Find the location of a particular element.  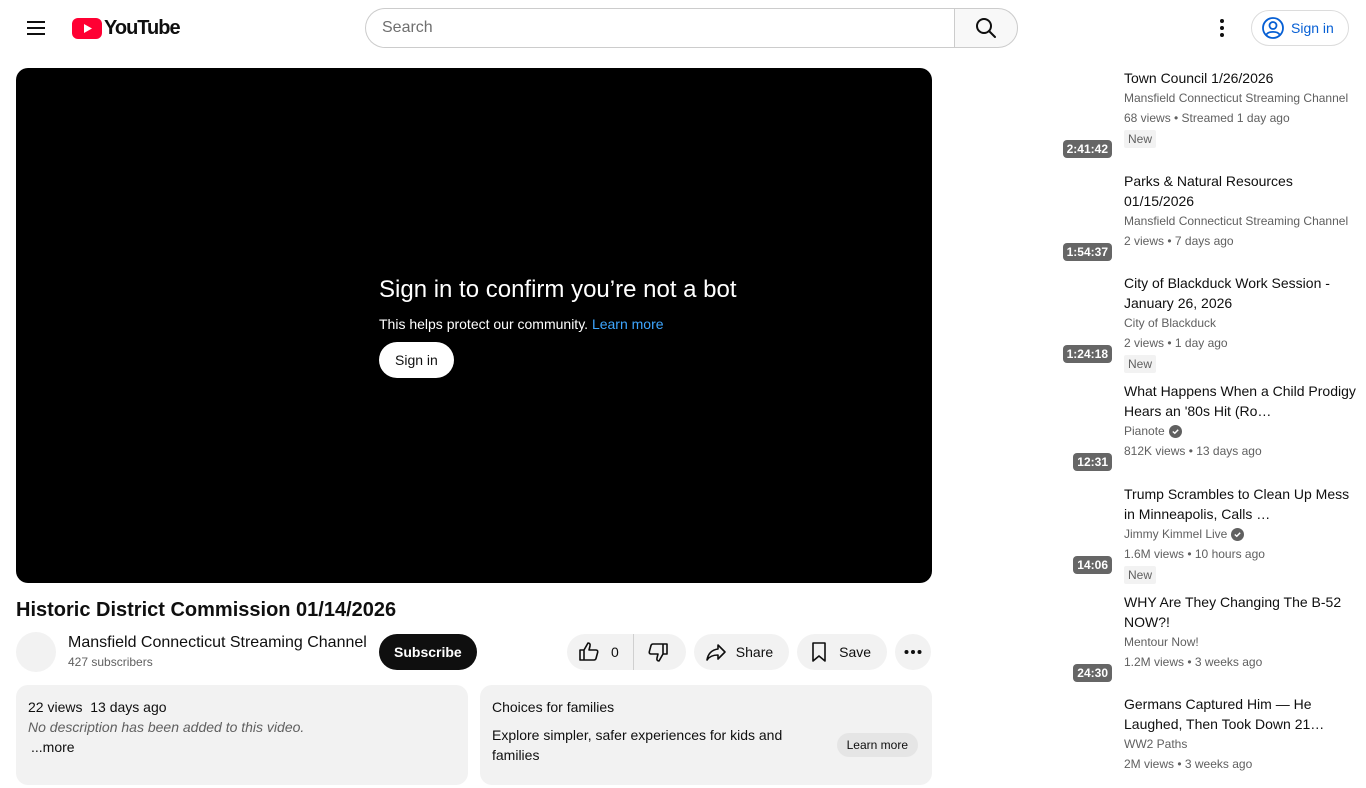

related-video-title: WHY Are They Changing The B-52 NOW?! is located at coordinates (1240, 612).